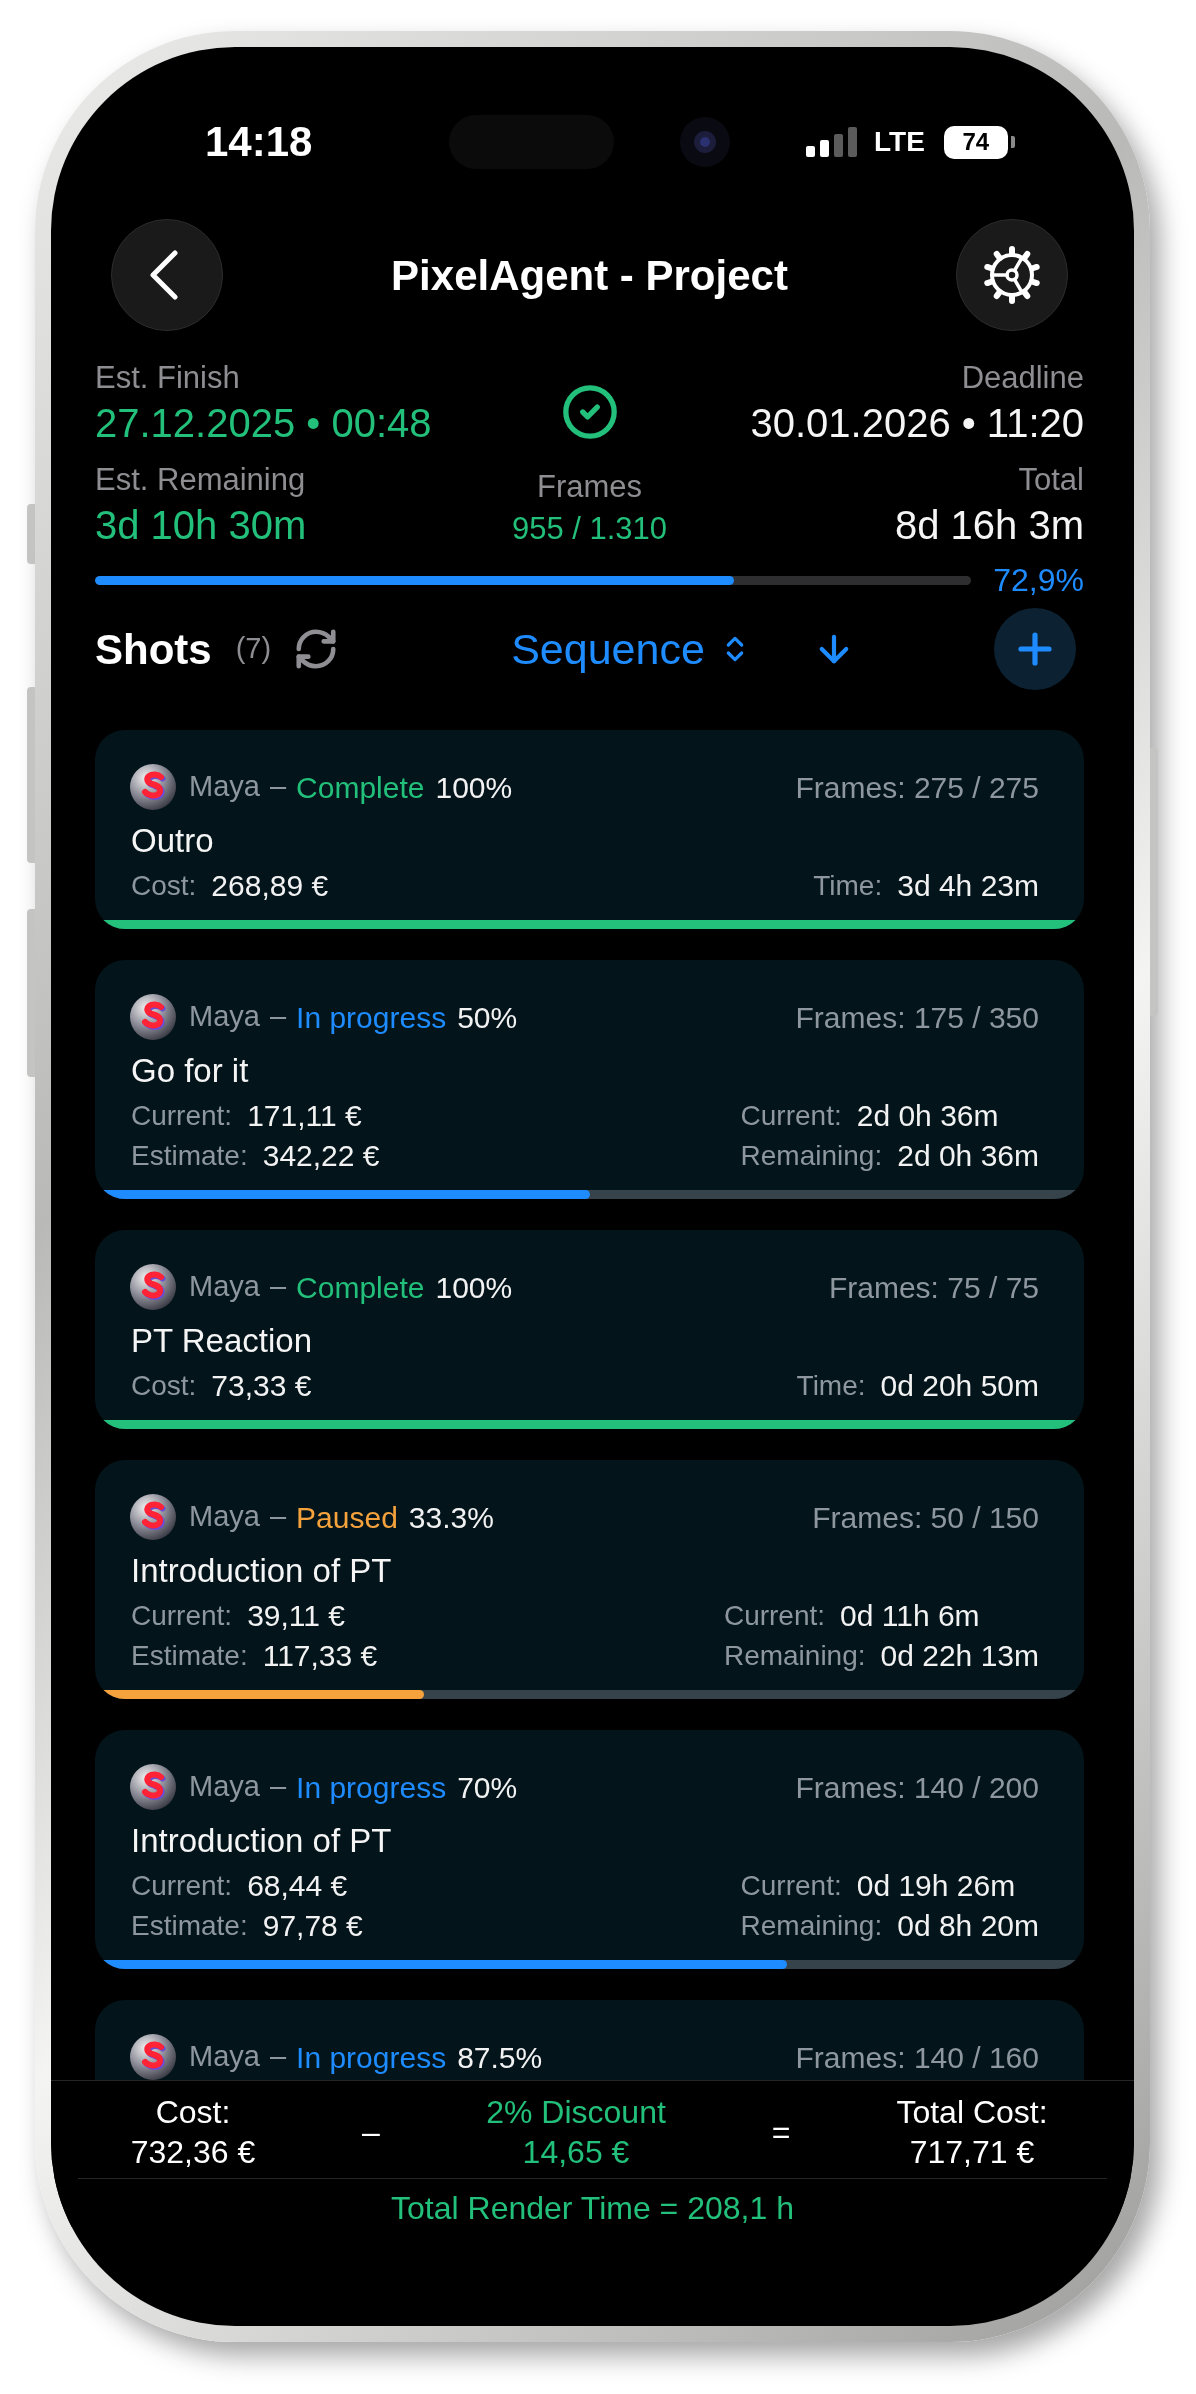  Describe the element at coordinates (261, 1386) in the screenshot. I see `metric-value: 73,33 €` at that location.